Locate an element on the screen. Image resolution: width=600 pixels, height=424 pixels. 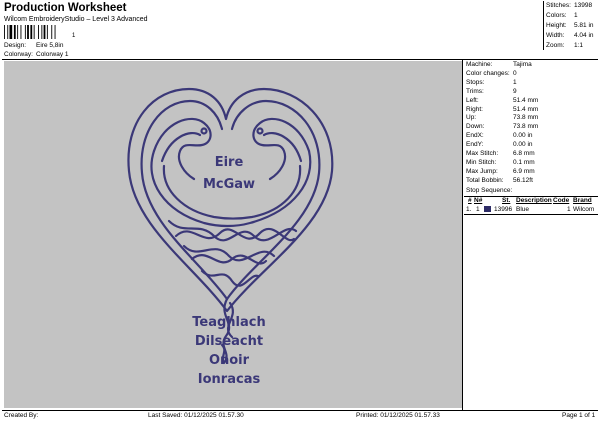
last-saved: Last Saved: 01/12/2025 01.57.30 is located at coordinates (196, 415).